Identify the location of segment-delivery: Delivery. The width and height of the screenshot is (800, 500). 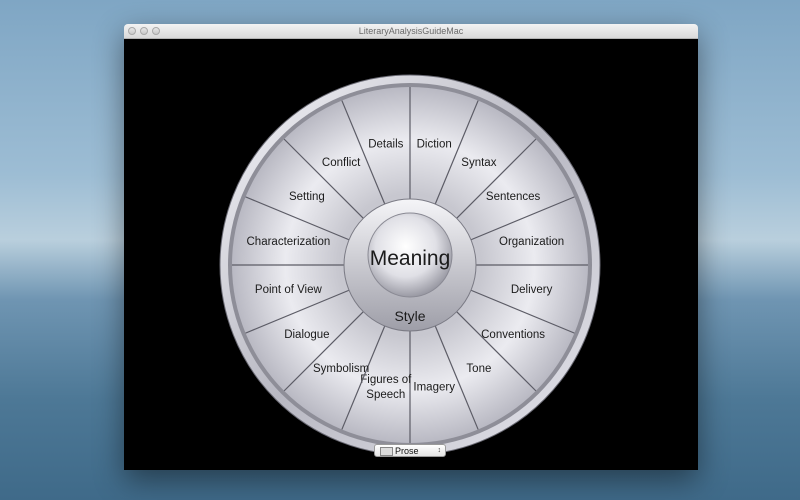
(532, 290).